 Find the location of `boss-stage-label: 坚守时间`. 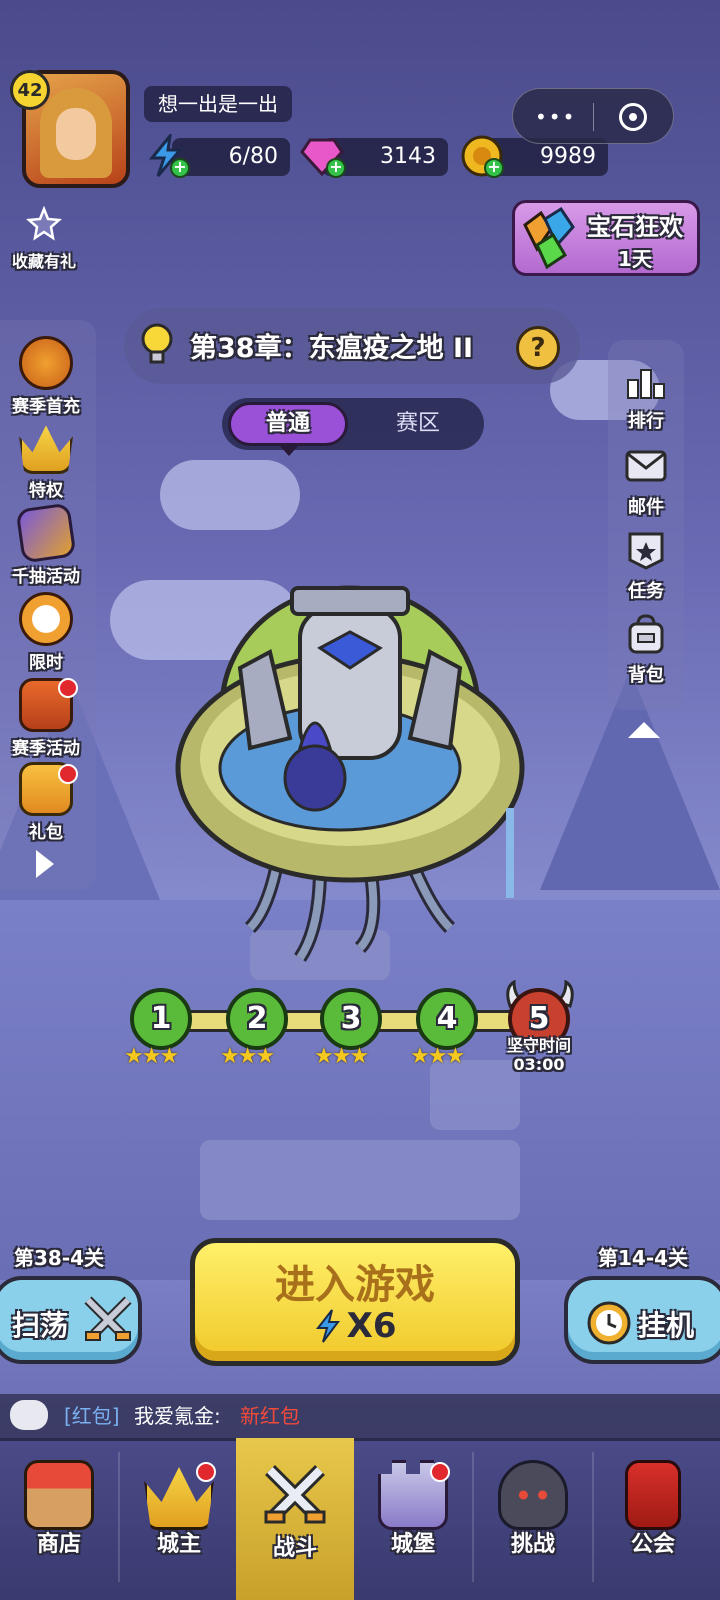

boss-stage-label: 坚守时间 is located at coordinates (538, 1045).